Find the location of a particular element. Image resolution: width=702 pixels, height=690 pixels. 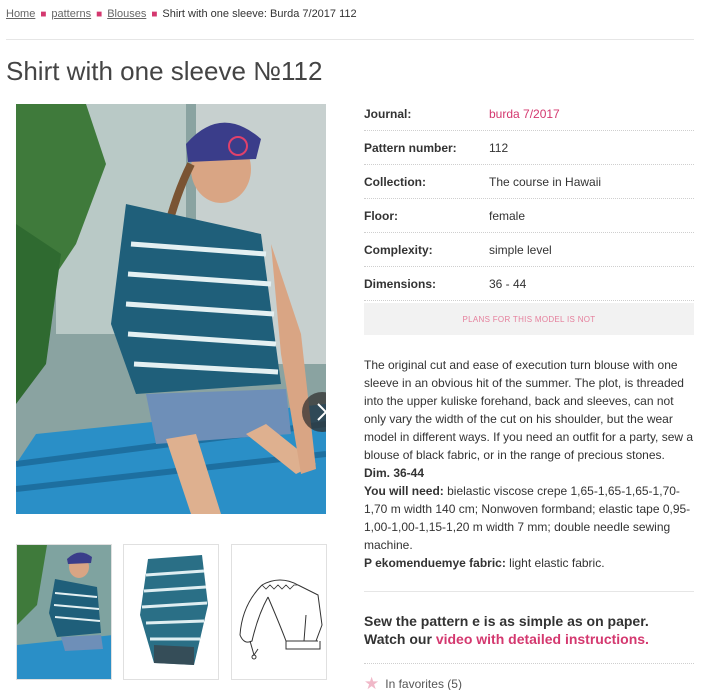

breadcrumb-patterns-link: patterns is located at coordinates (71, 14).